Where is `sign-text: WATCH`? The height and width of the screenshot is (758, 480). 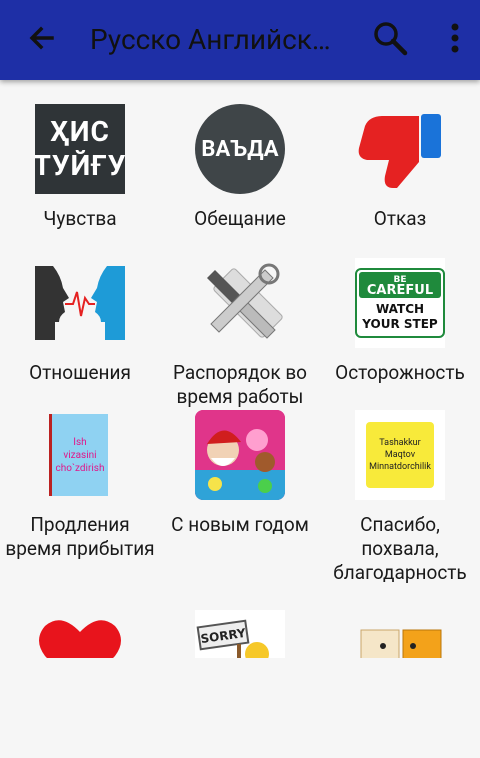
sign-text: WATCH is located at coordinates (400, 309).